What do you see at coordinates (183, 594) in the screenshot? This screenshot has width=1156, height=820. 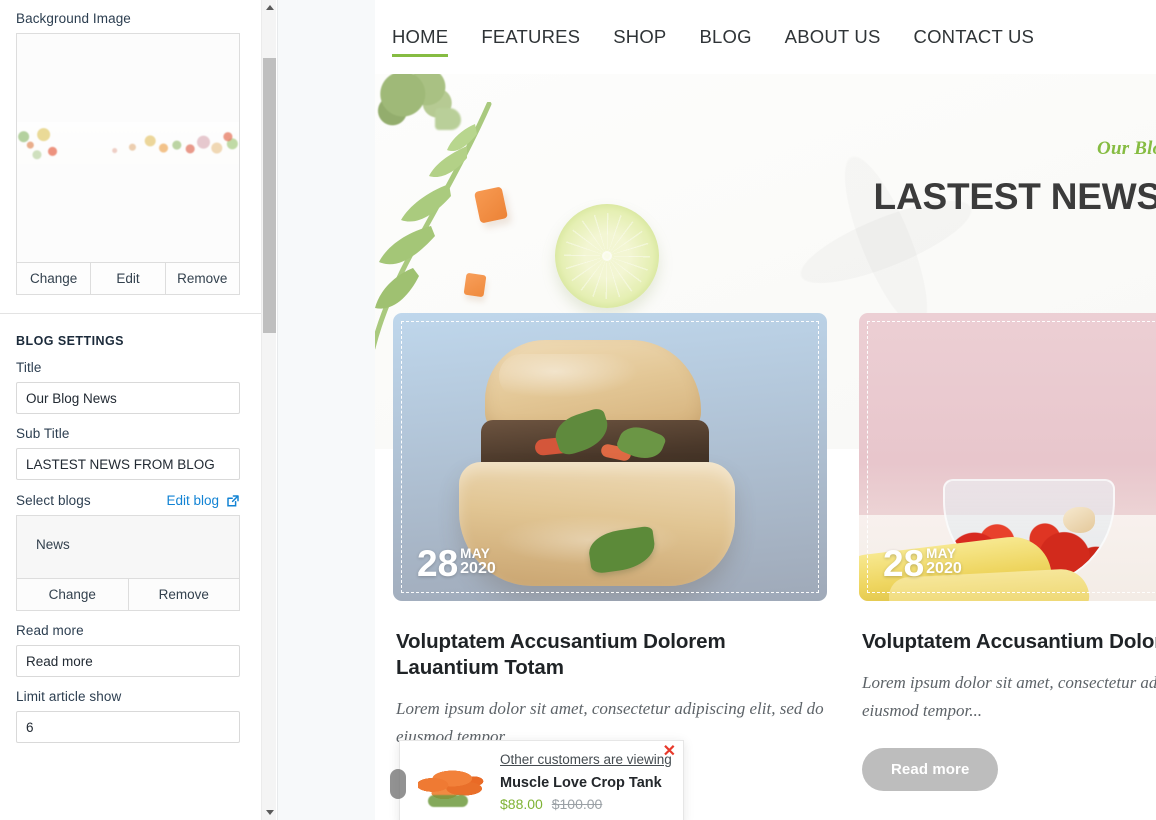 I see `blog-remove-button: Remove` at bounding box center [183, 594].